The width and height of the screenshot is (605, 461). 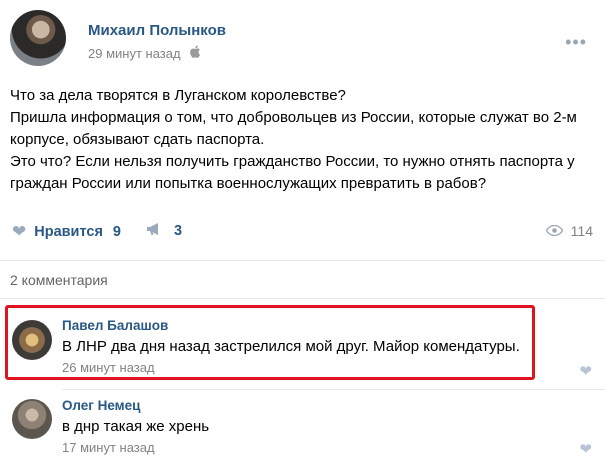 I want to click on post-author-name: Михаил Полынков, so click(x=157, y=30).